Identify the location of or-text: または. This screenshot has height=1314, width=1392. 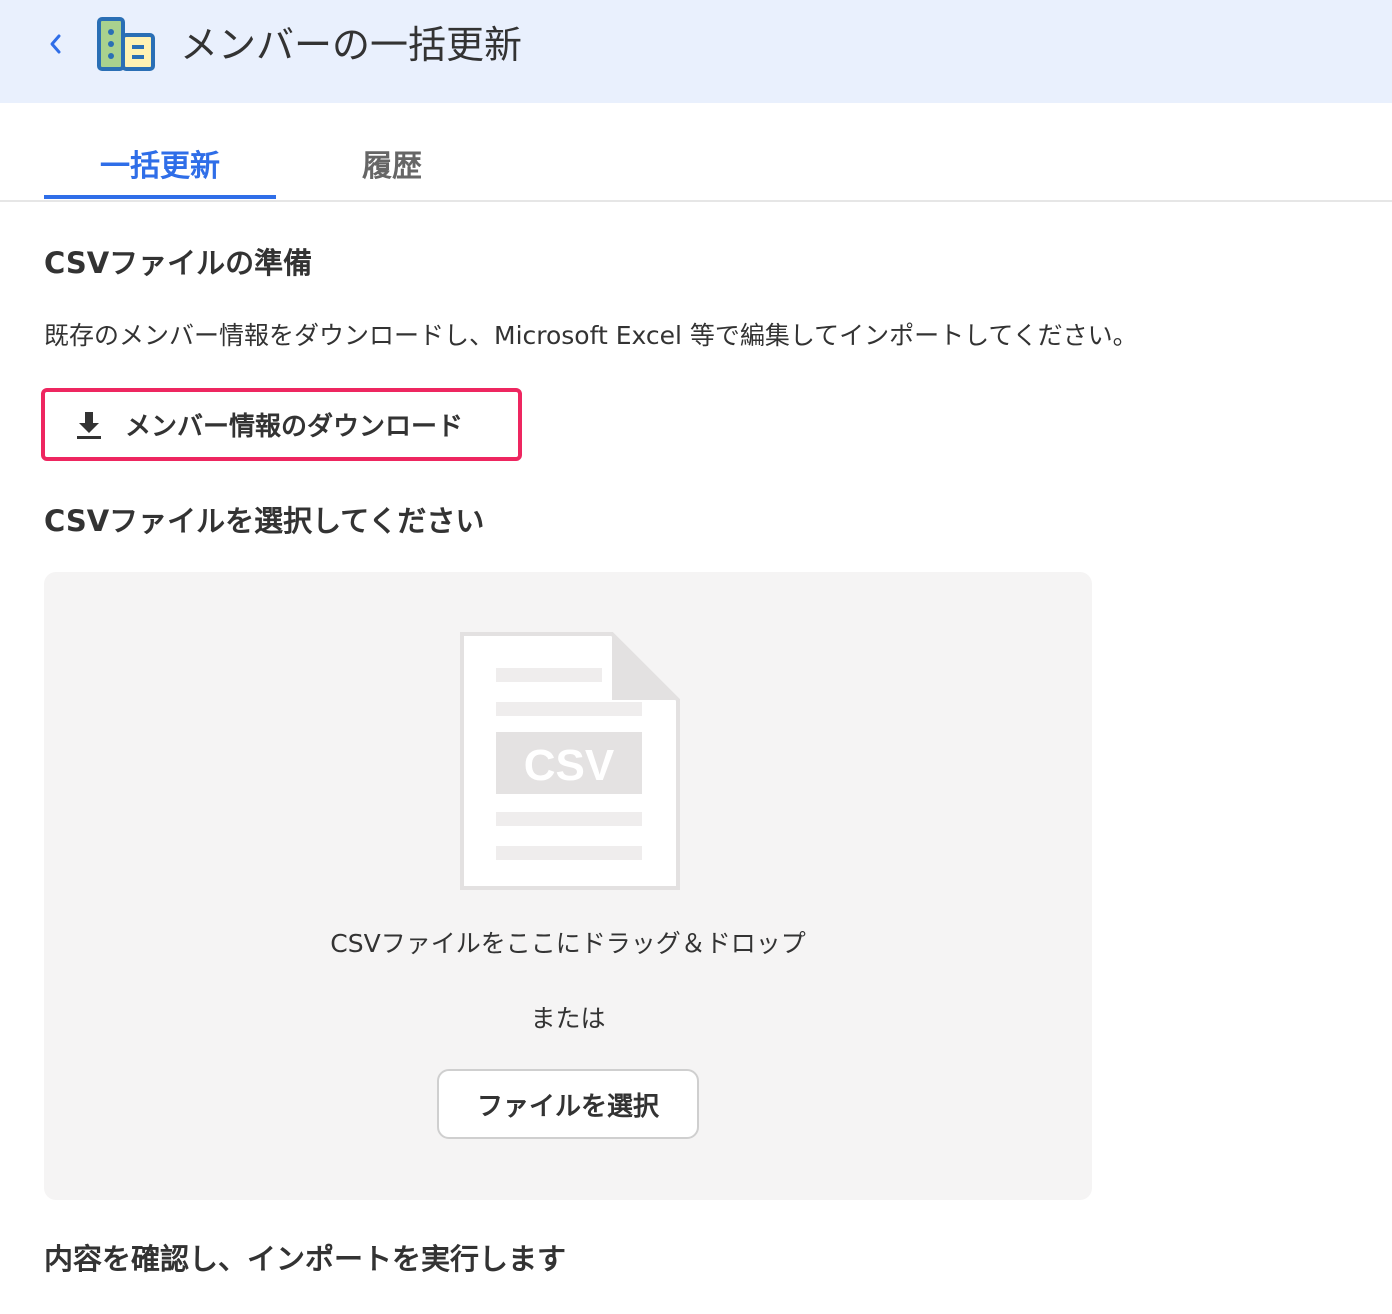
(568, 1018).